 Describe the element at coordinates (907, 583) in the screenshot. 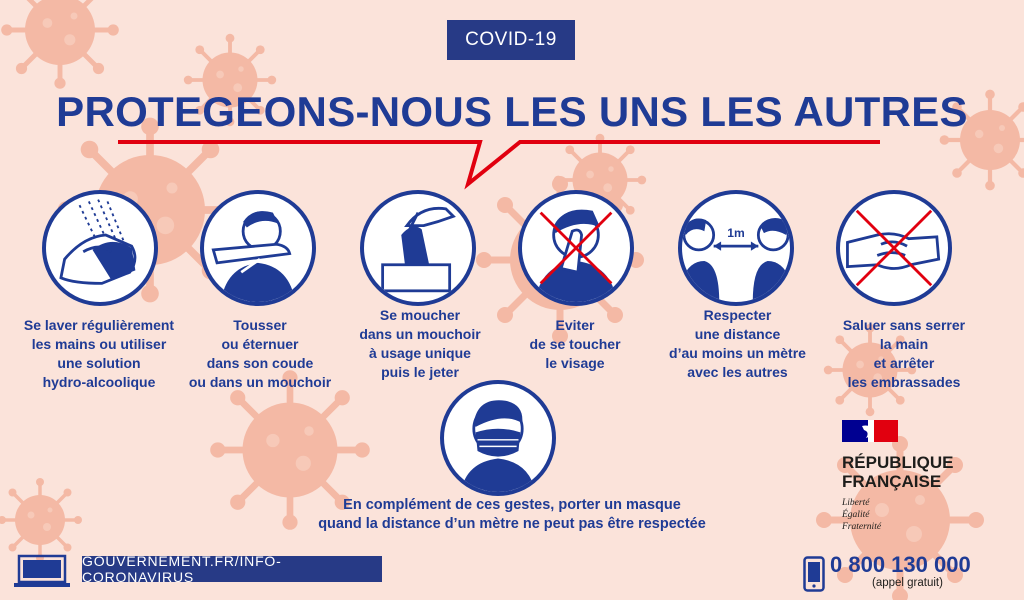

I see `phone-note: (appel gratuit)` at that location.